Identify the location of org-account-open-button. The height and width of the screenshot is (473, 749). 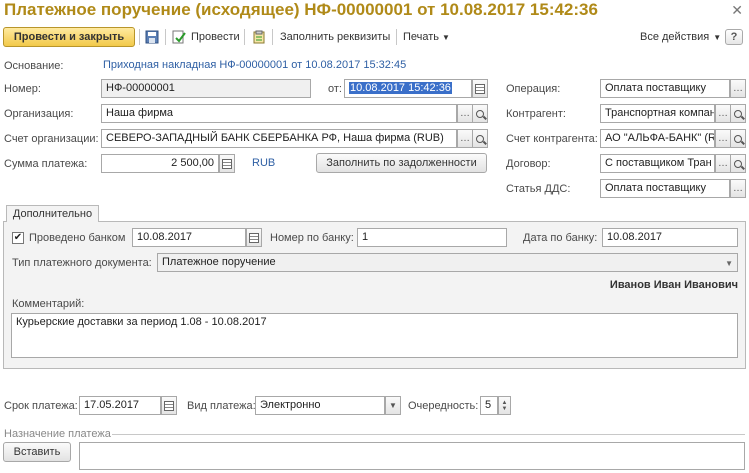
(480, 138).